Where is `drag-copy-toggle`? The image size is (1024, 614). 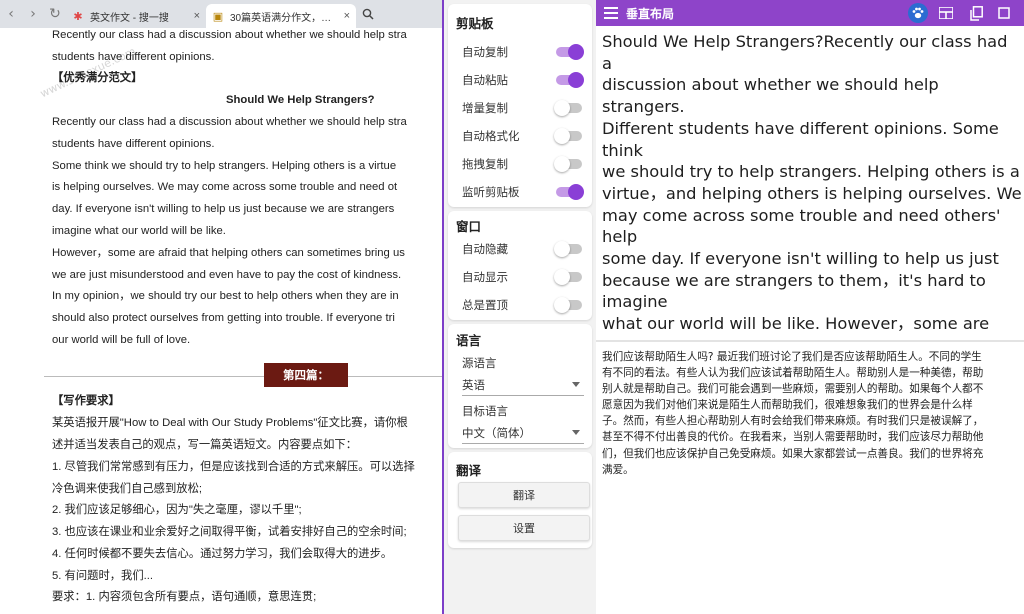
drag-copy-toggle is located at coordinates (569, 164).